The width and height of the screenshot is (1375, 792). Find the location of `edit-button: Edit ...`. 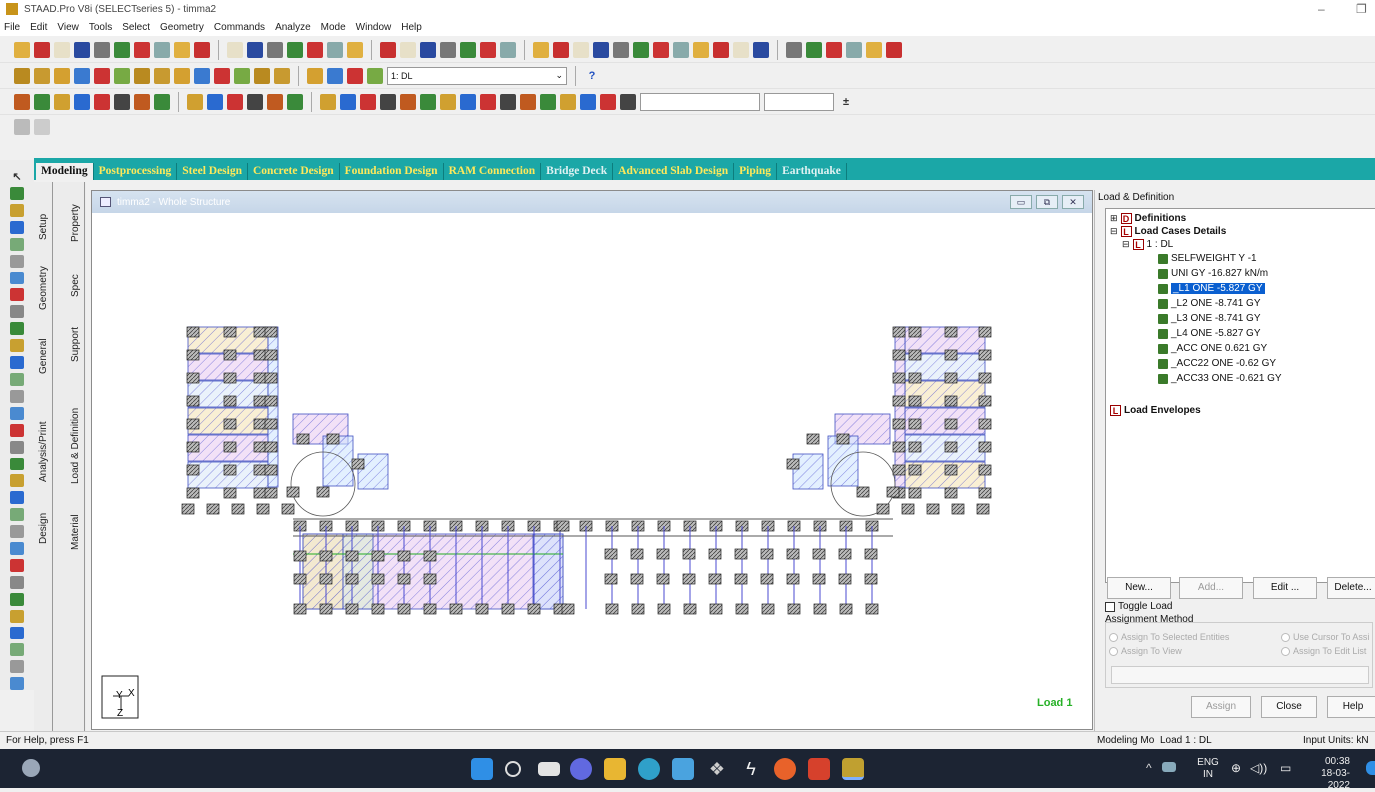

edit-button: Edit ... is located at coordinates (1285, 588).